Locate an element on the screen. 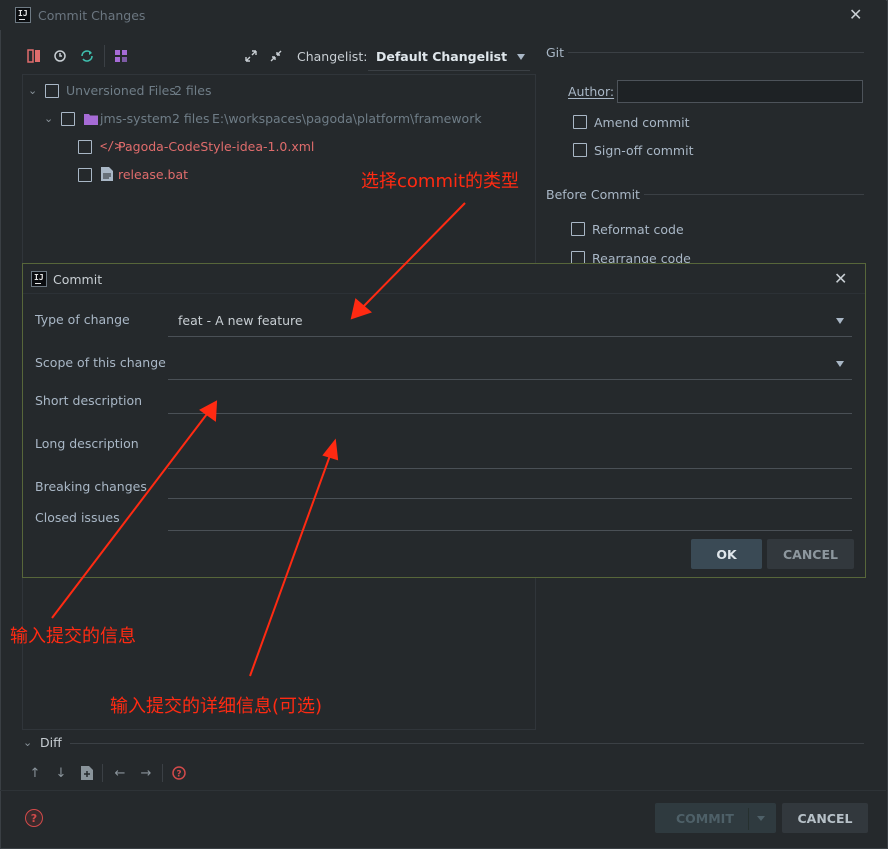 The image size is (888, 849). help-icon: ? is located at coordinates (34, 818).